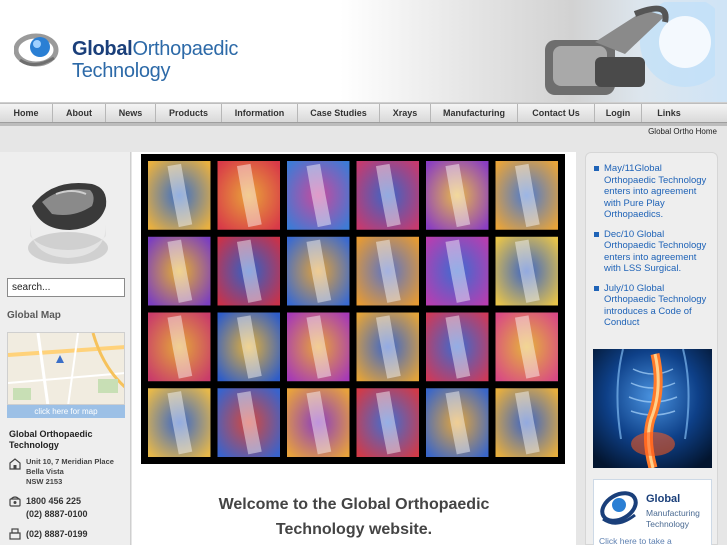  I want to click on promo-click-text: Click here to take a, so click(635, 540).